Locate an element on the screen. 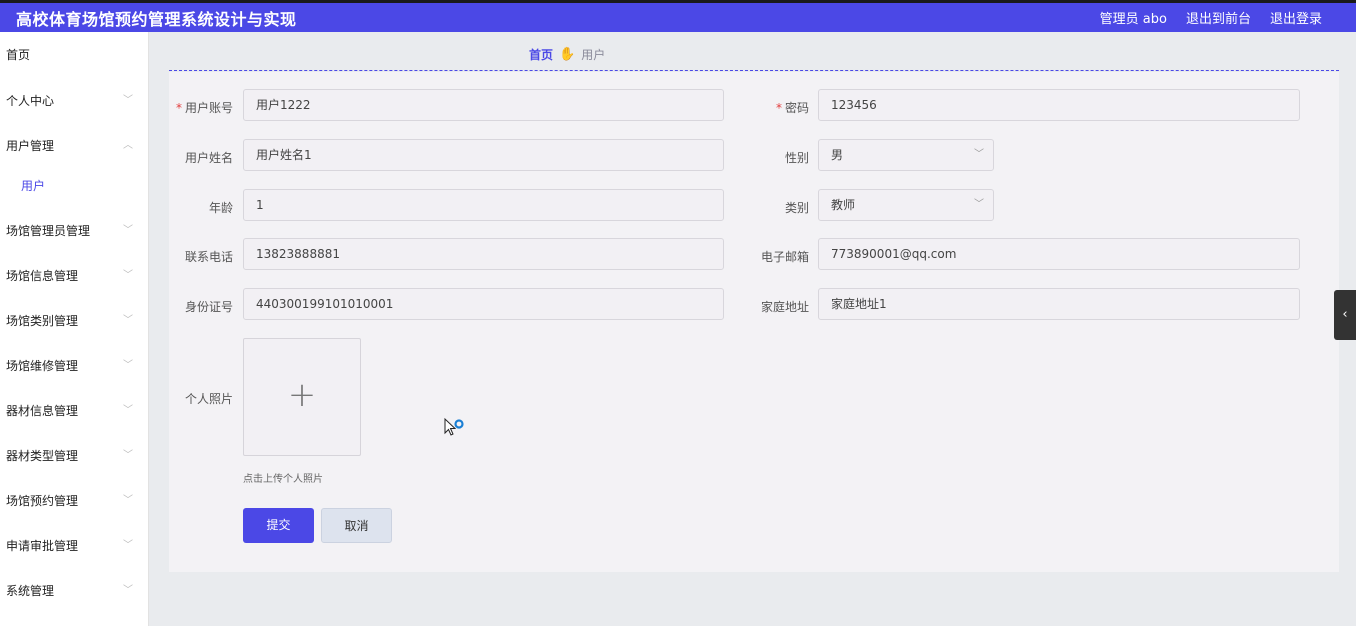 This screenshot has width=1356, height=626. sidebar-item-label: 用户管理 is located at coordinates (30, 146).